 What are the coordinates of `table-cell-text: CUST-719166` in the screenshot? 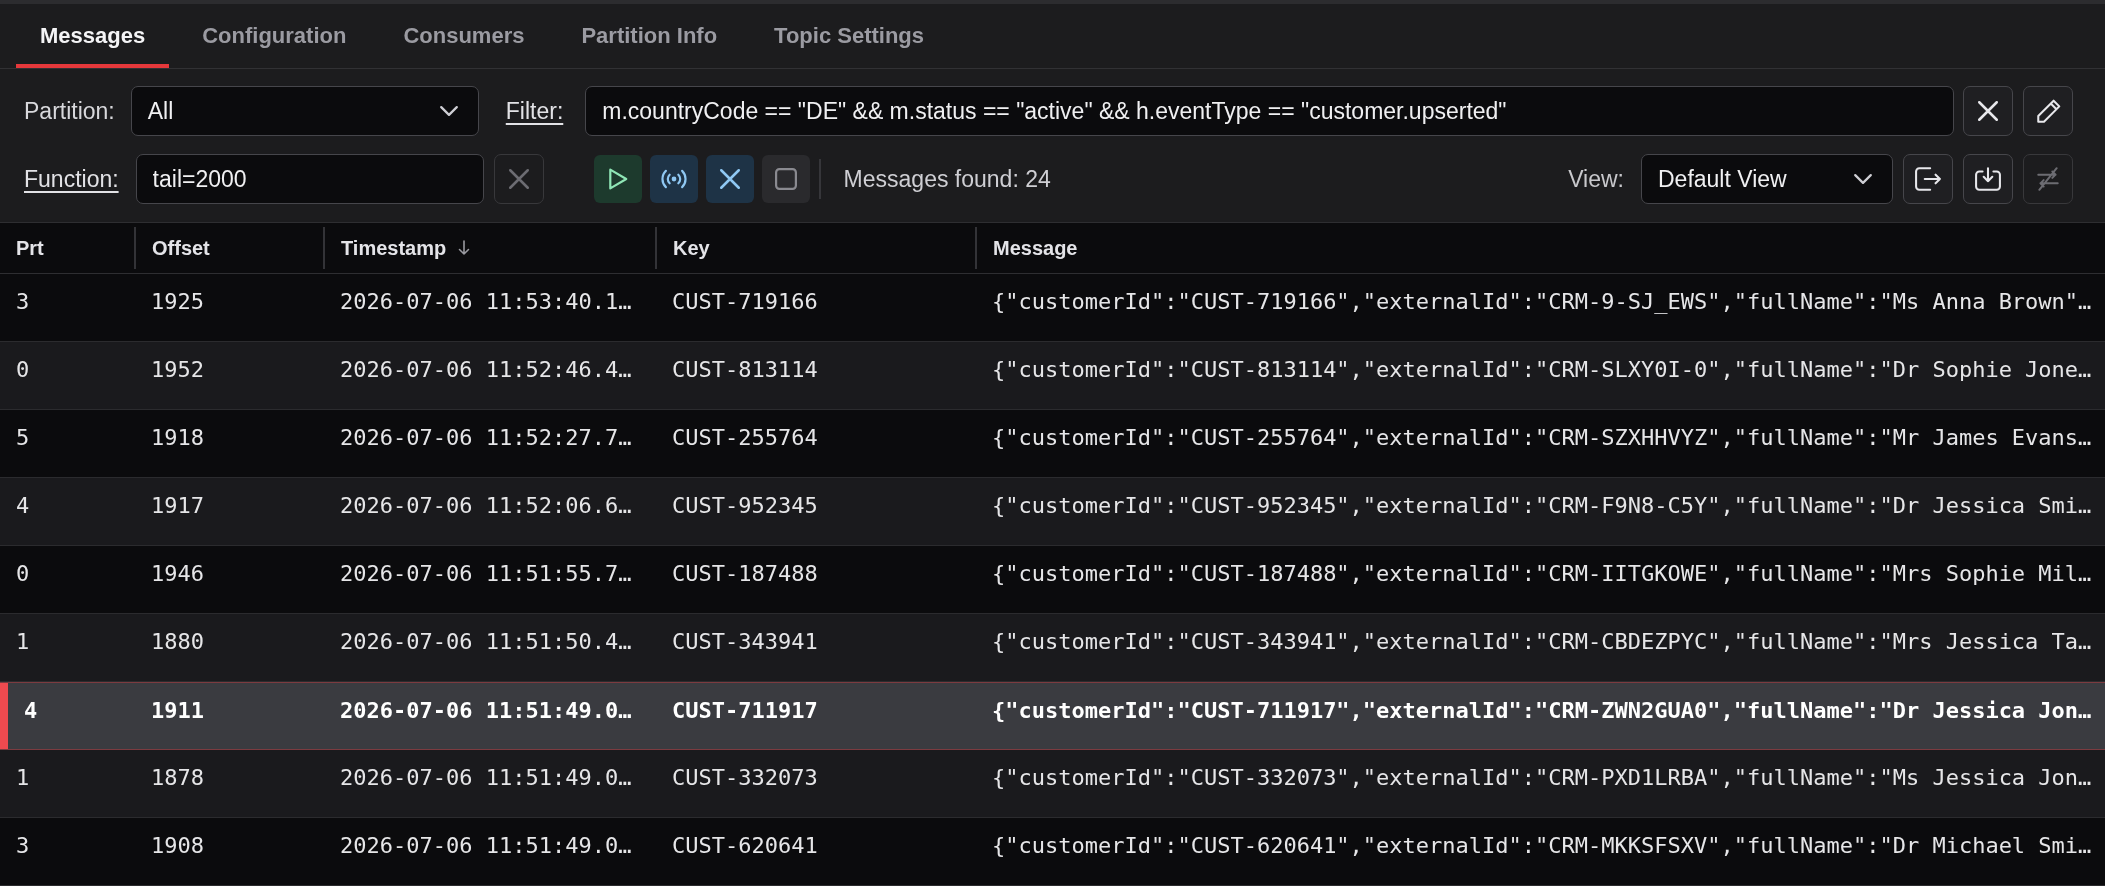 It's located at (745, 302).